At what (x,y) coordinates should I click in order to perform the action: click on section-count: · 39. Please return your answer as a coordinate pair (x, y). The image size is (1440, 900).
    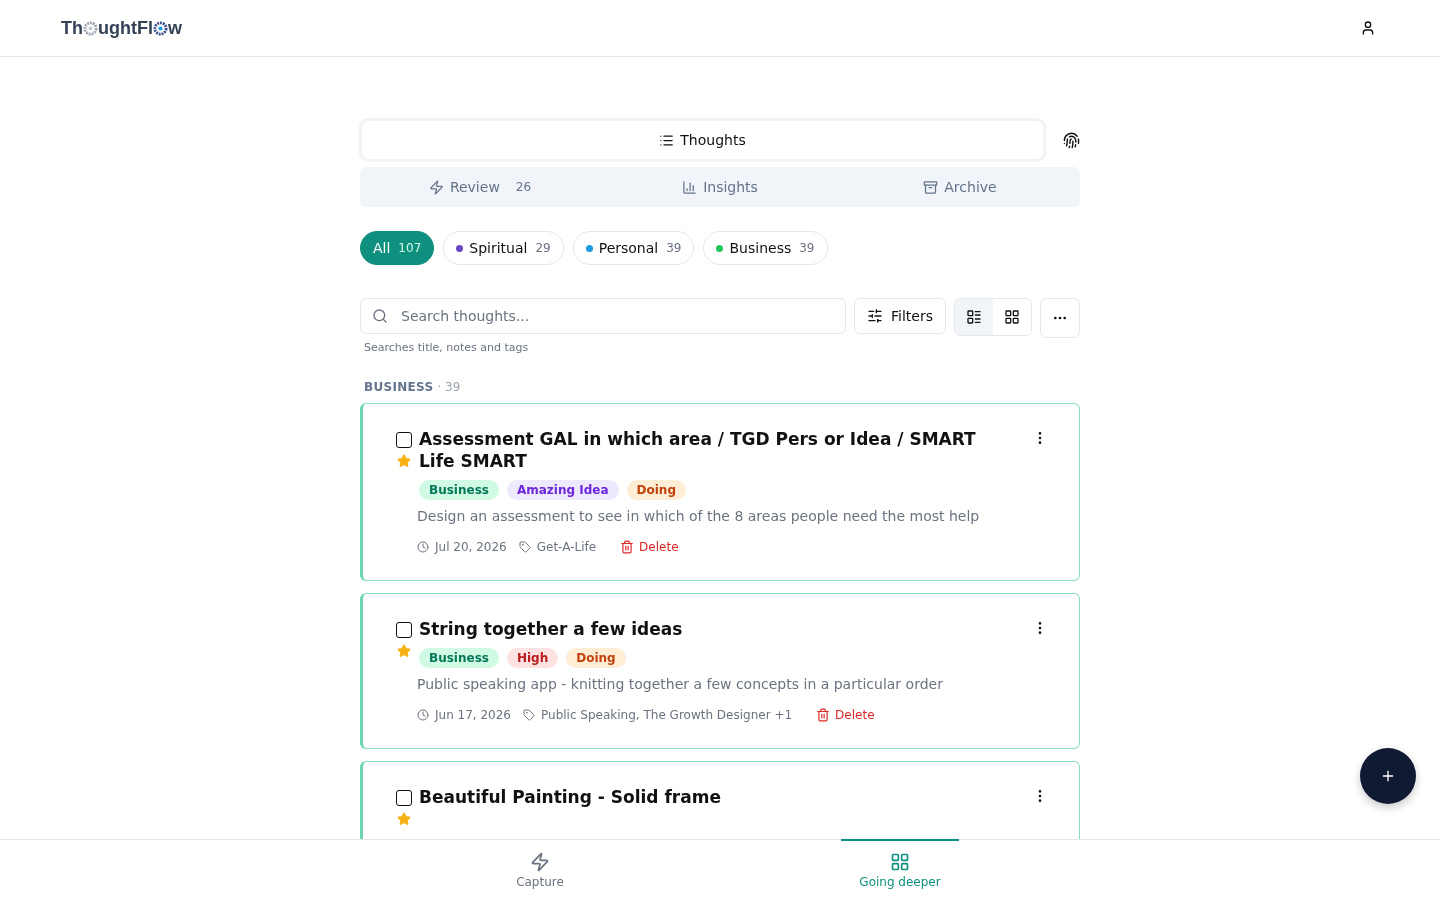
    Looking at the image, I should click on (449, 387).